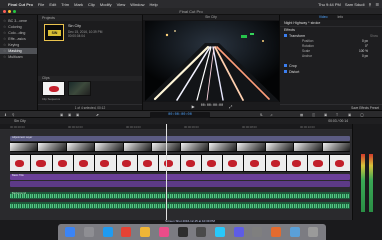  Describe the element at coordinates (154, 4) in the screenshot. I see `menu-help: Help` at that location.